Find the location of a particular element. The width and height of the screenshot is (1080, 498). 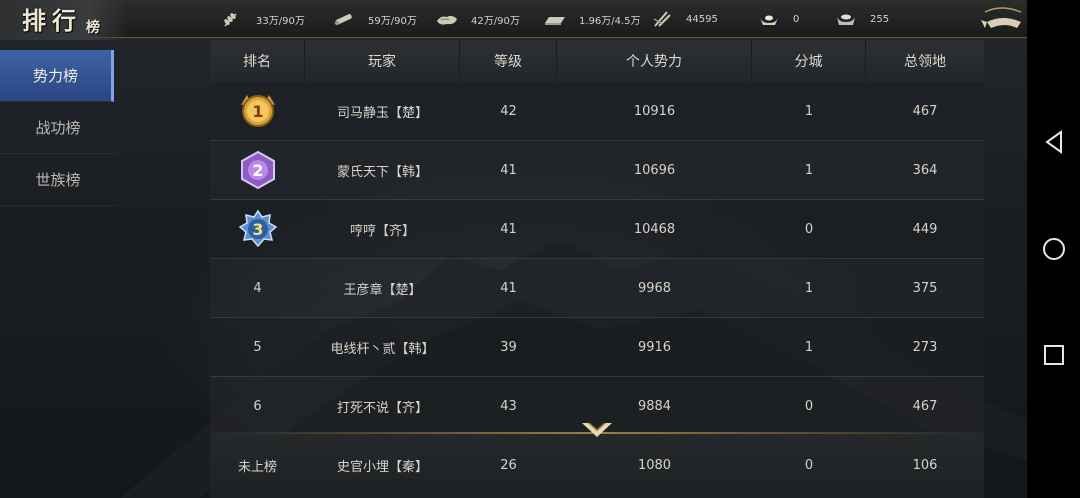

nav-back-button is located at coordinates (1054, 142).